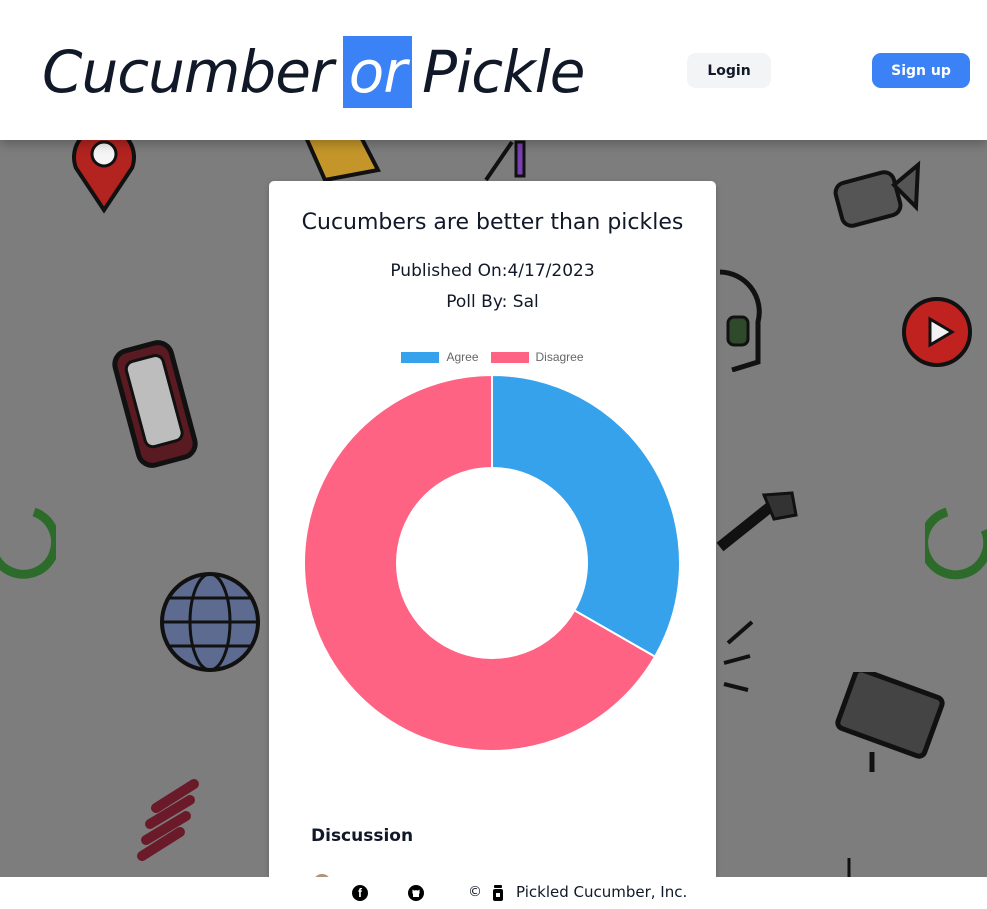  What do you see at coordinates (155, 404) in the screenshot?
I see `smartphone-icon` at bounding box center [155, 404].